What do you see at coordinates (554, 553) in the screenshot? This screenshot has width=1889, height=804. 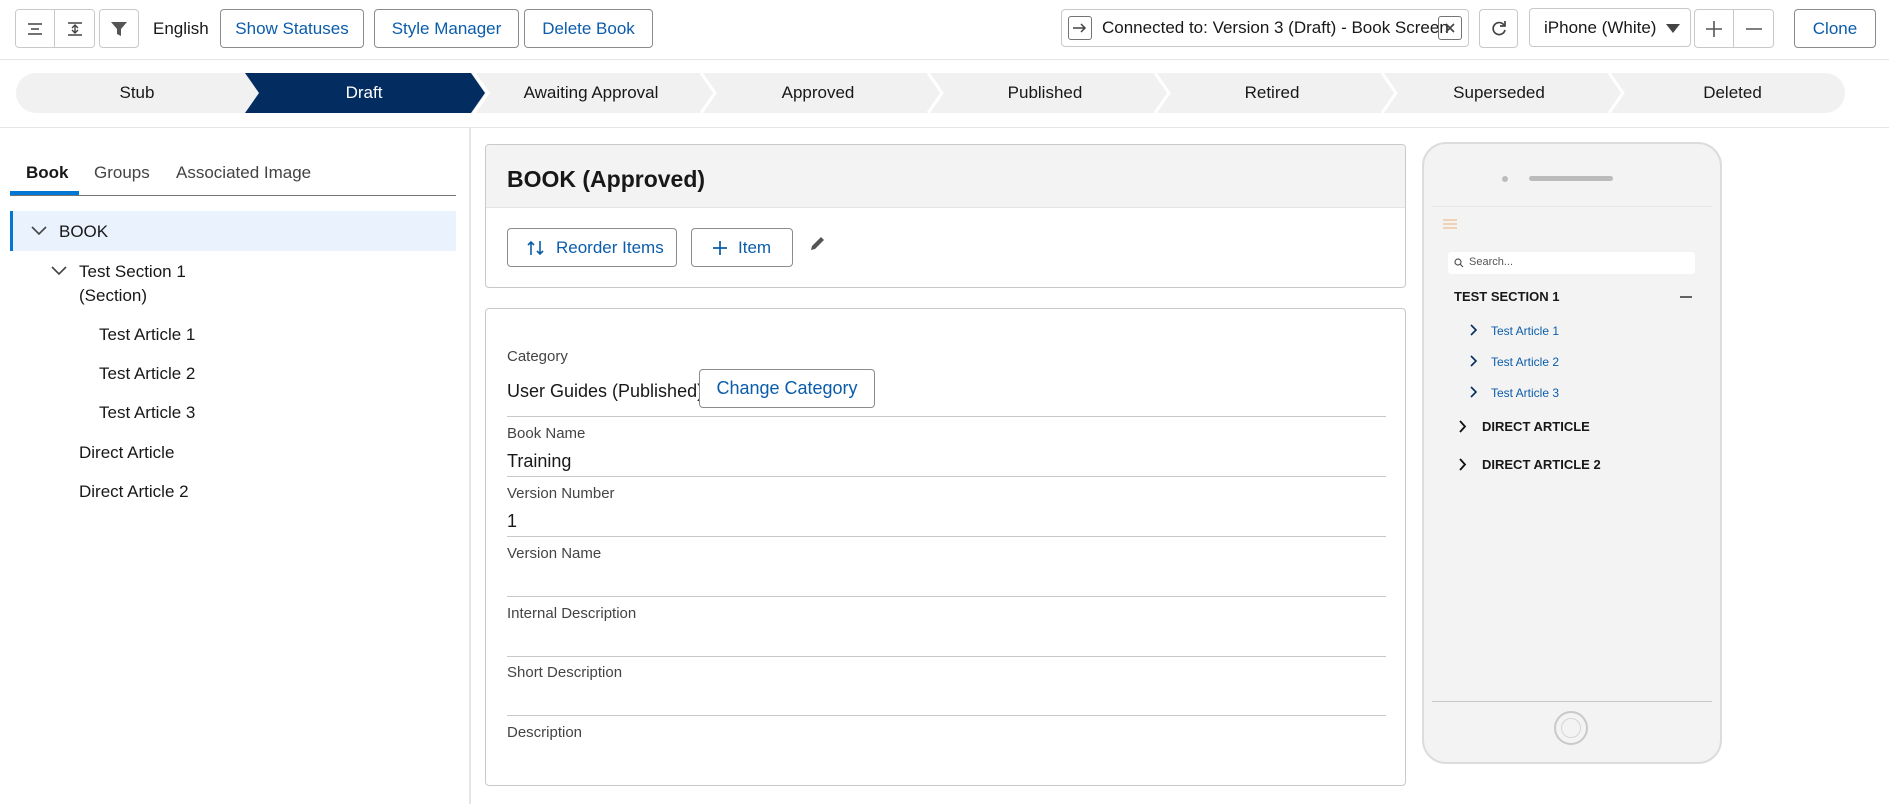 I see `version-name-label: Version Name` at bounding box center [554, 553].